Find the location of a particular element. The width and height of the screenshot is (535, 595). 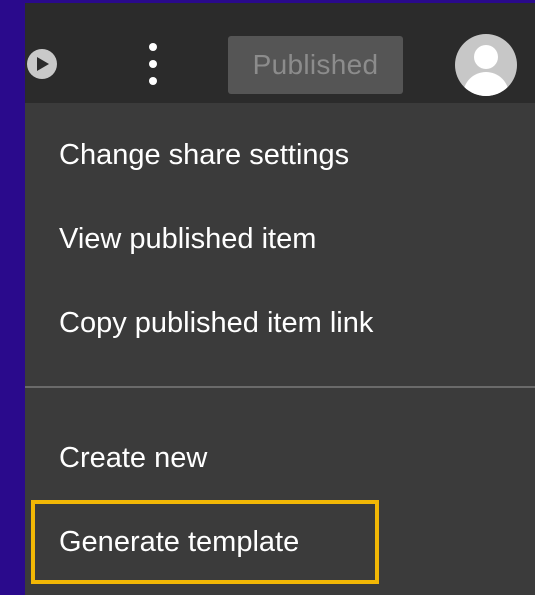

more-vertical-icon is located at coordinates (153, 64).